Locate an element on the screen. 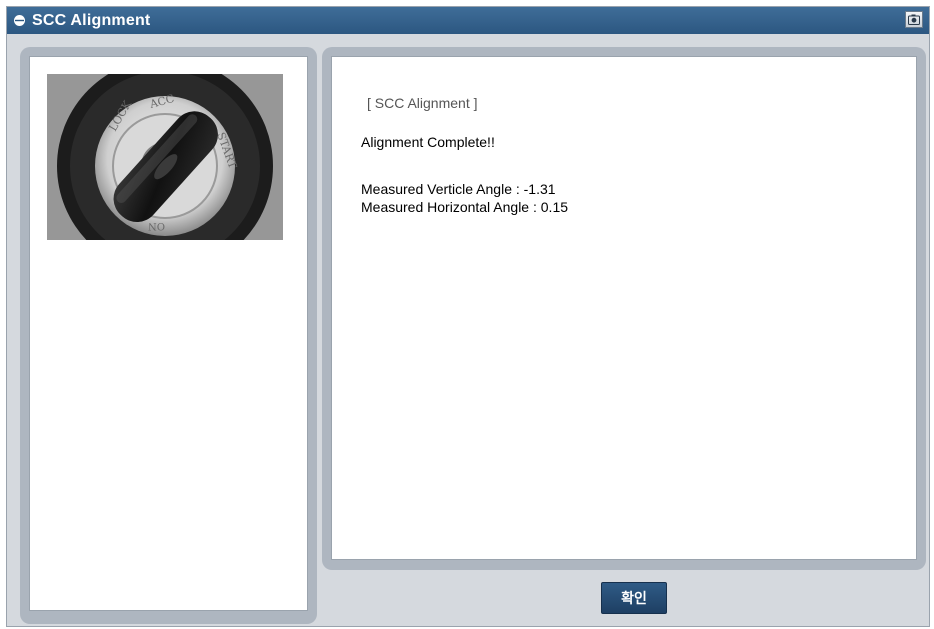  message-header: [ SCC Alignment ] is located at coordinates (422, 103).